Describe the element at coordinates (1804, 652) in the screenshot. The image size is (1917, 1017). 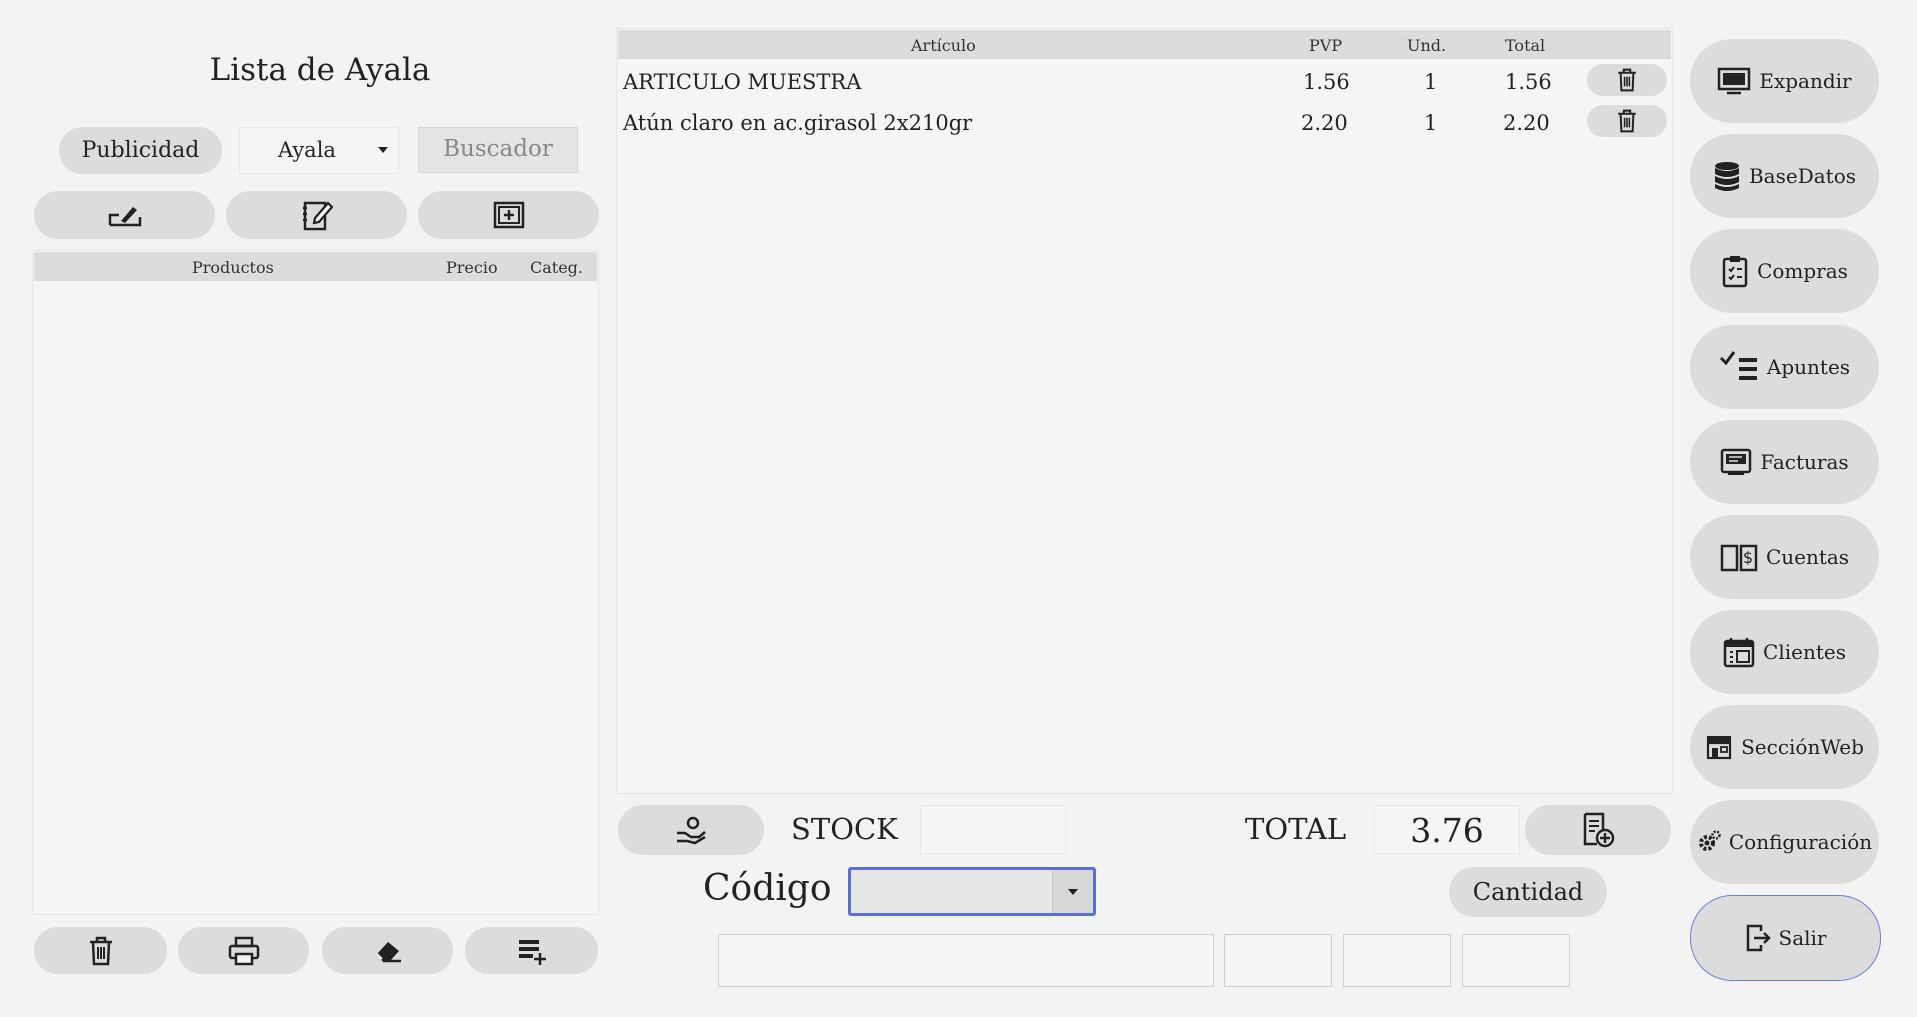
I see `sidebar-item-label: Clientes` at that location.